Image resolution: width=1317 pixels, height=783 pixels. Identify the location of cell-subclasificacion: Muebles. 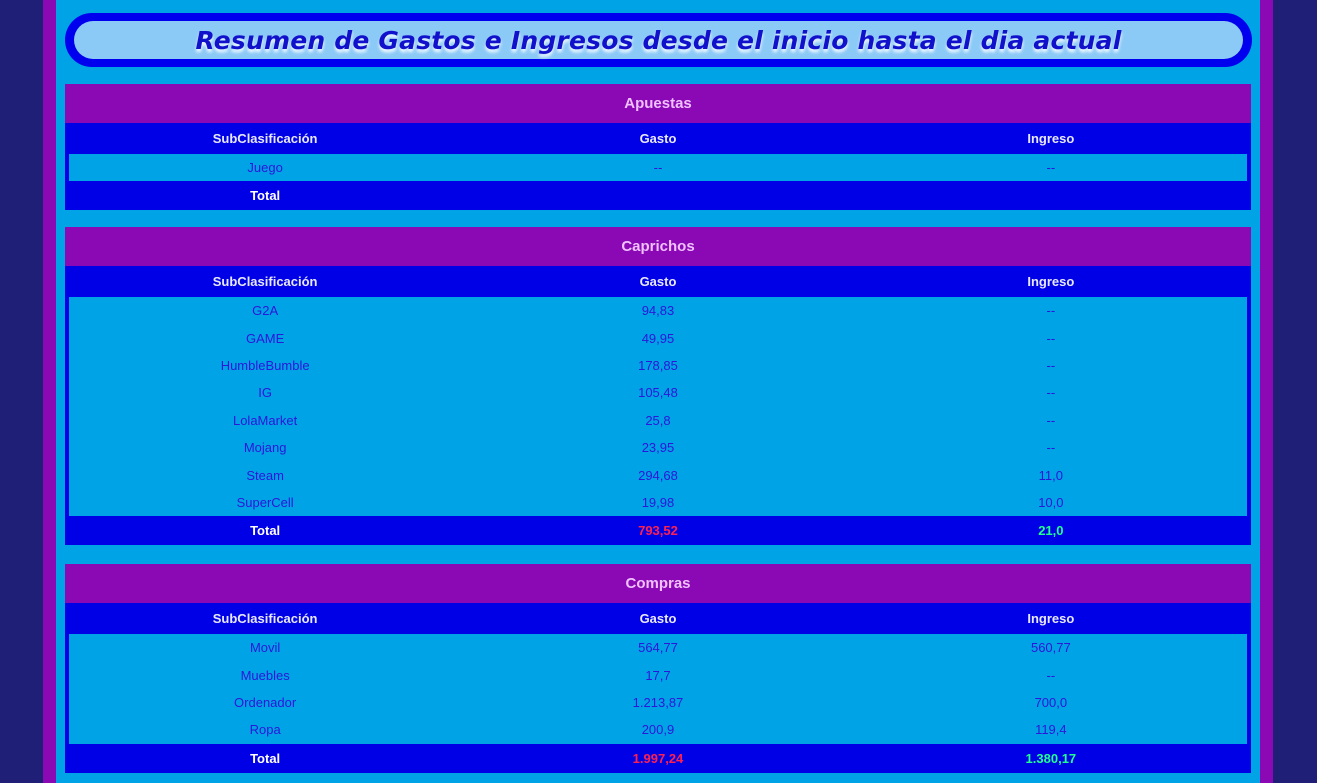
(265, 675).